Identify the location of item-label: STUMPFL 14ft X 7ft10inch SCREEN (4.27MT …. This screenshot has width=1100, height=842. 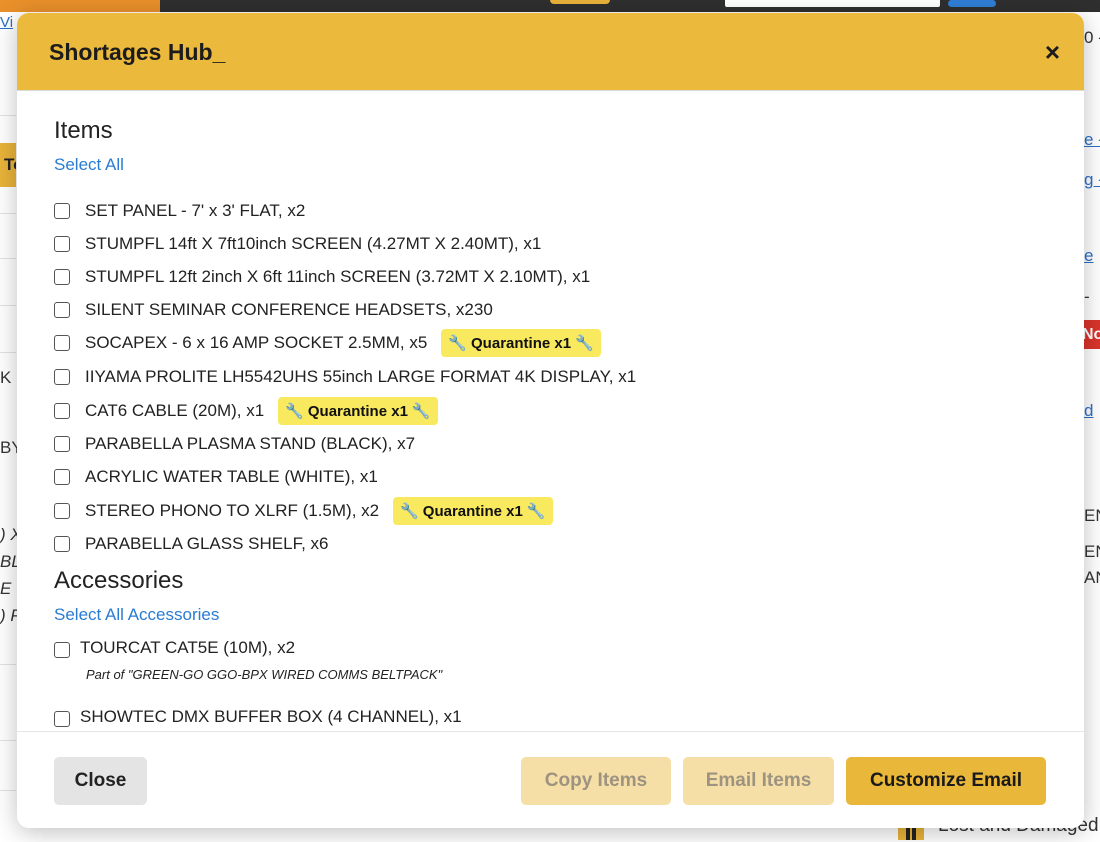
(313, 243).